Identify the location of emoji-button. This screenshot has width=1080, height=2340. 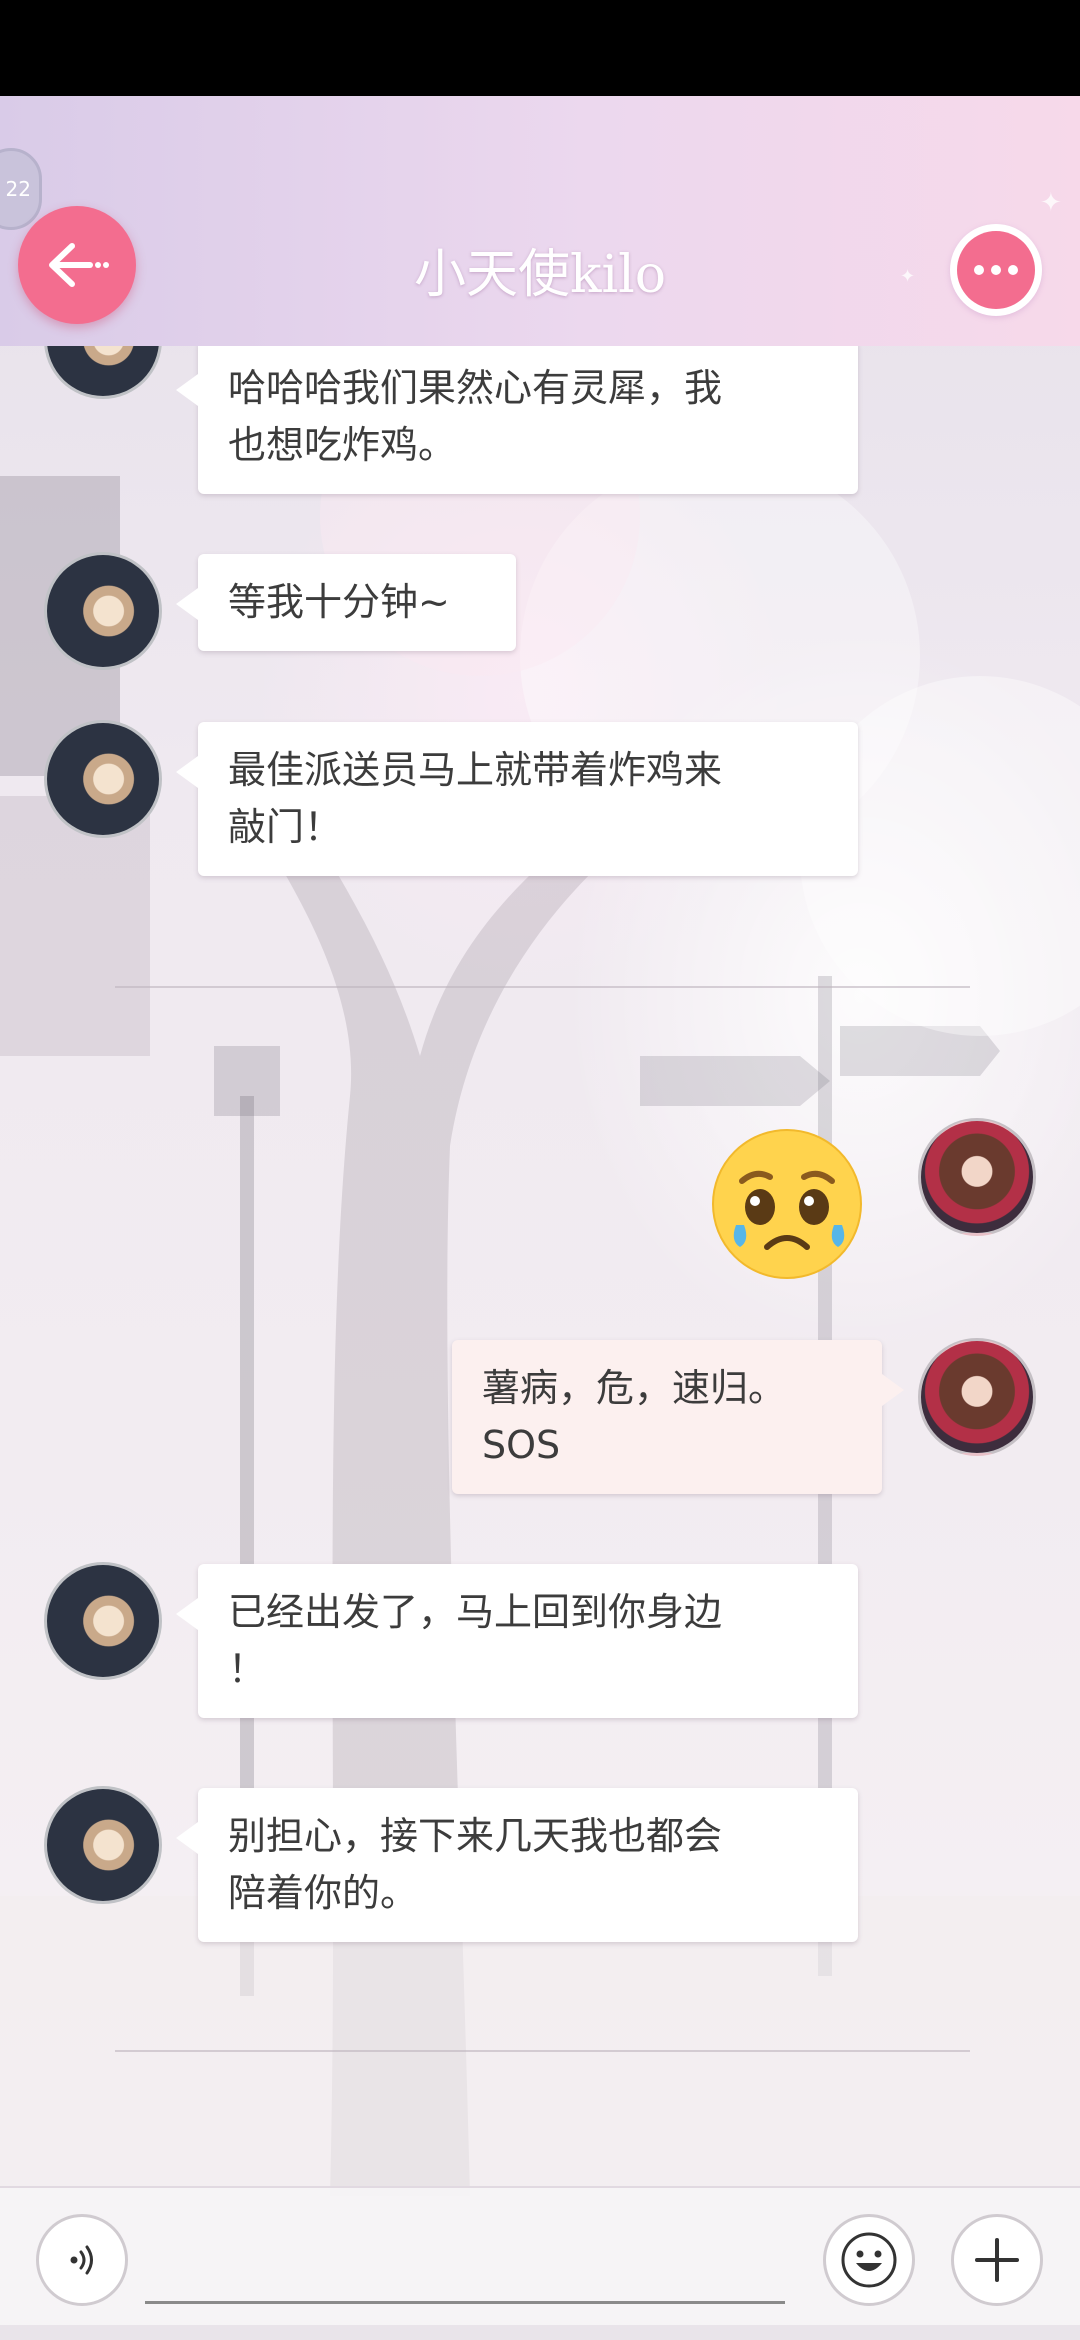
(869, 2260).